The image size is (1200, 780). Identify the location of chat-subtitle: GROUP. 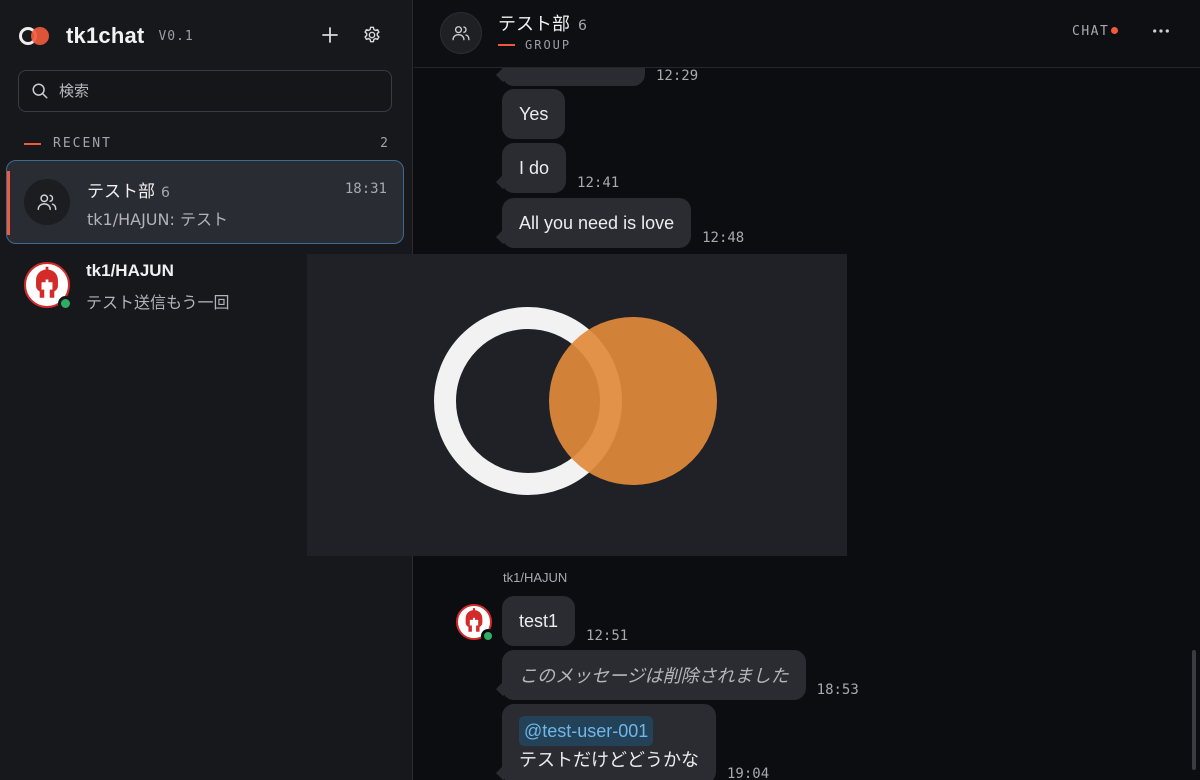
(534, 45).